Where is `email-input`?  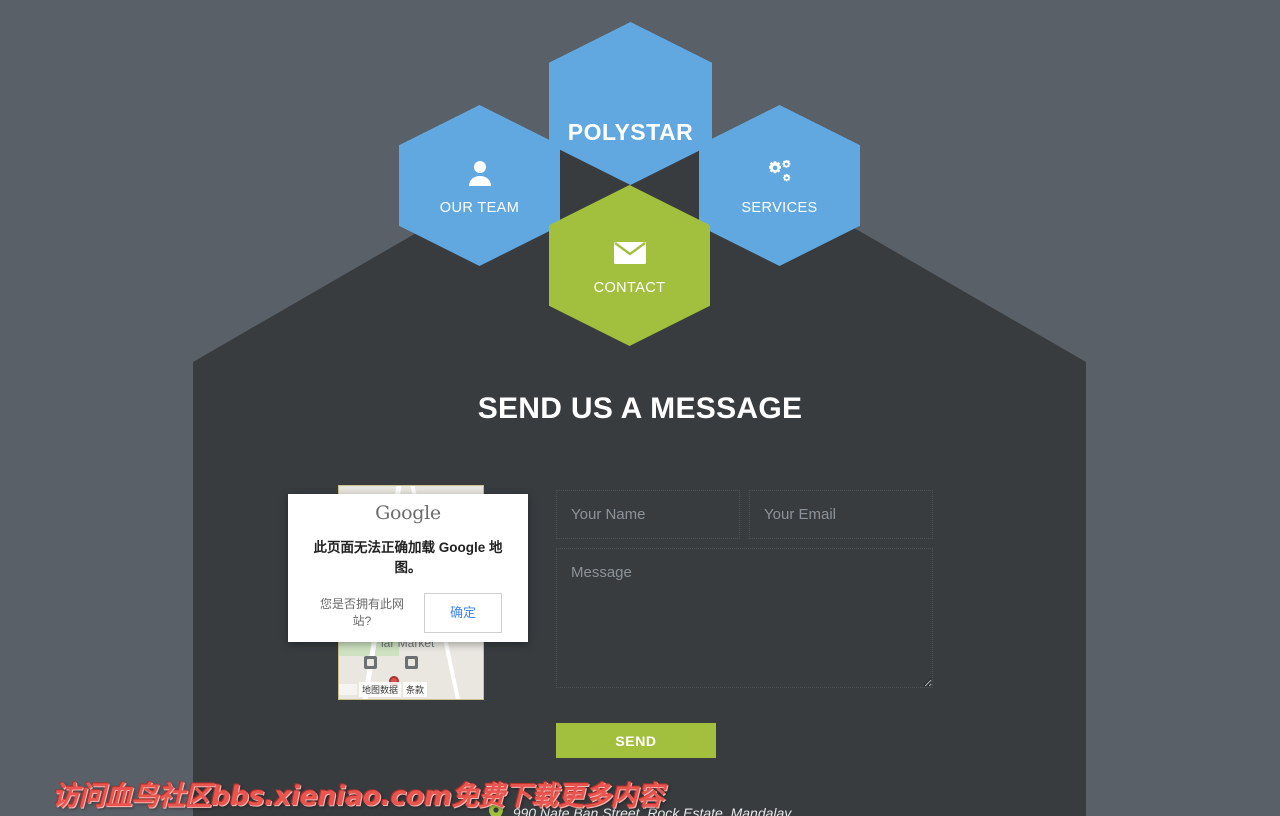 email-input is located at coordinates (841, 514).